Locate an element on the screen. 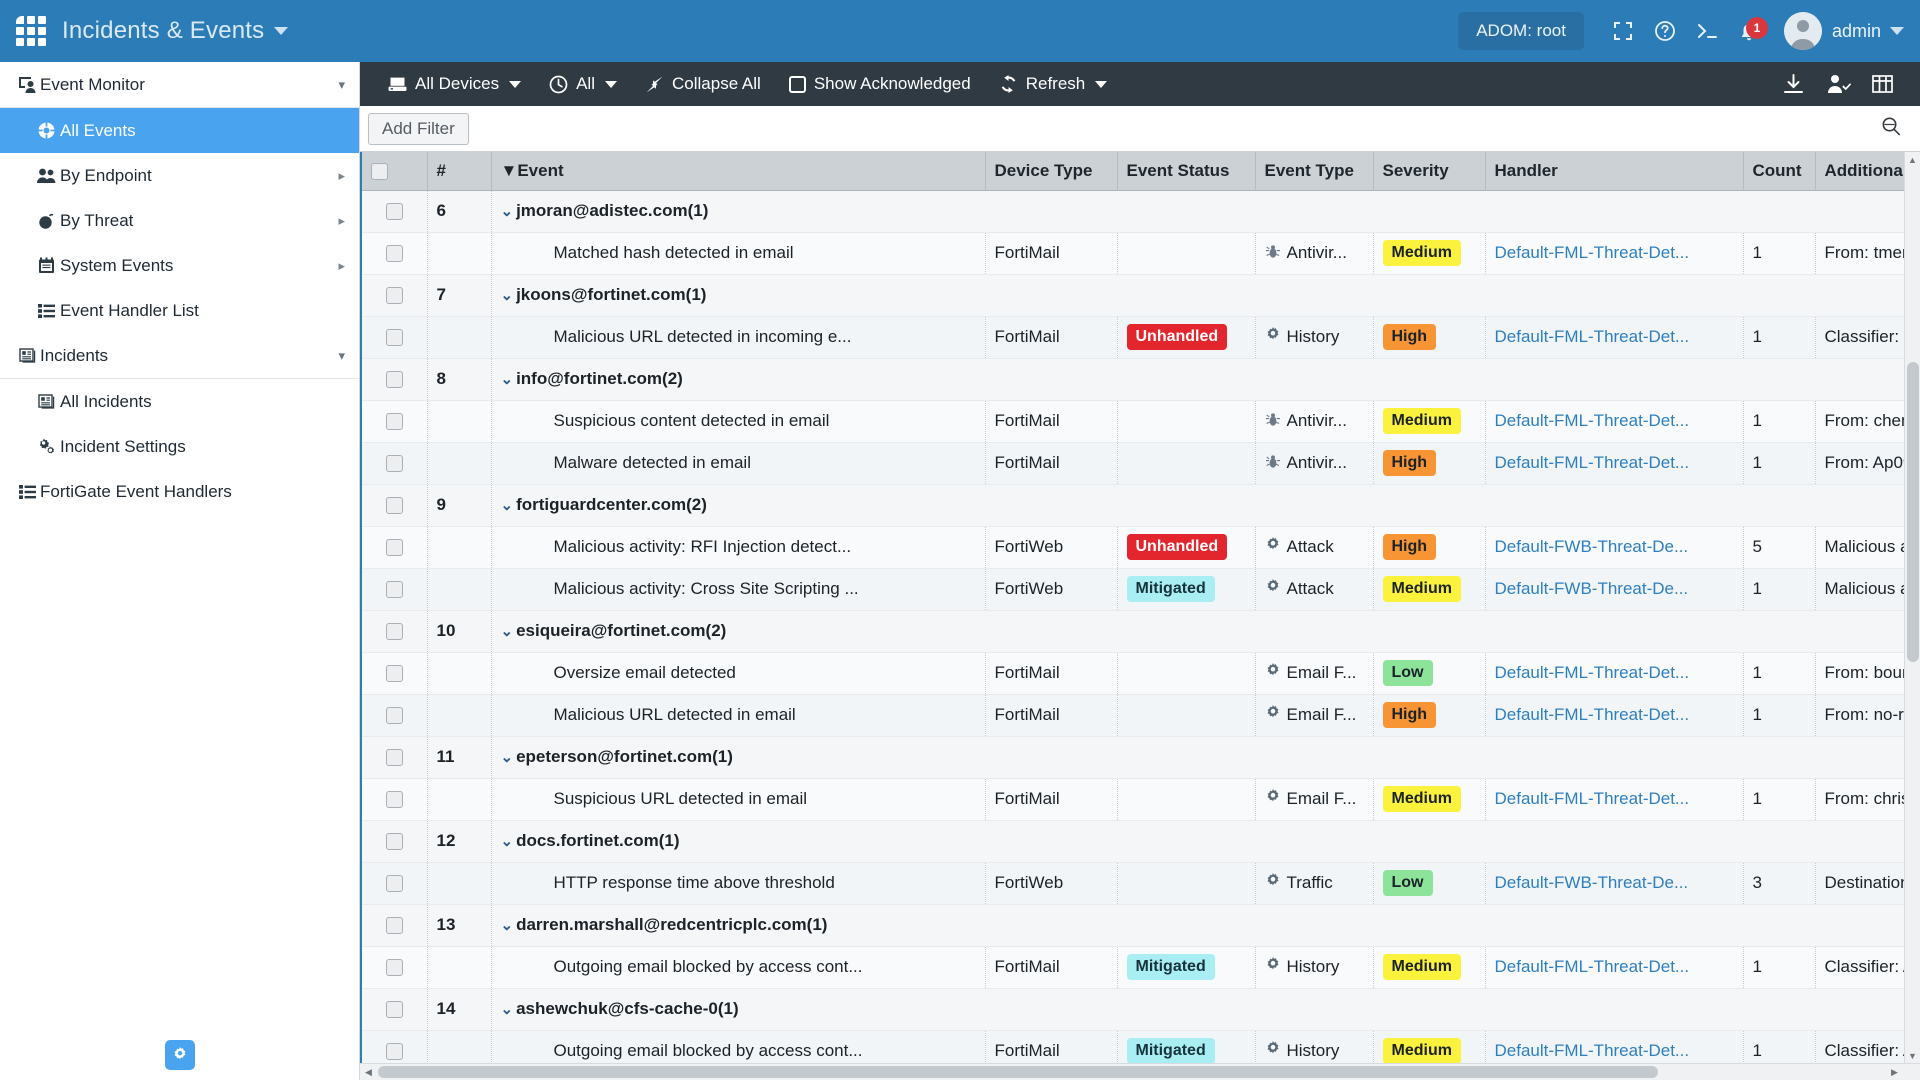  scroll-left-icon: ◀ is located at coordinates (368, 1072).